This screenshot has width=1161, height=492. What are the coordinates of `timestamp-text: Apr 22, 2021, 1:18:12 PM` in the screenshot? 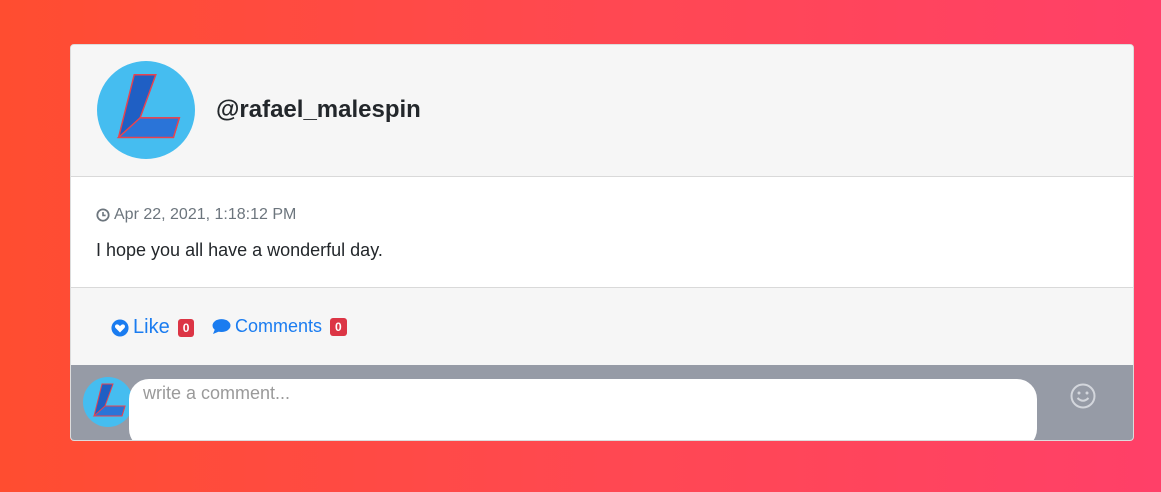 It's located at (205, 214).